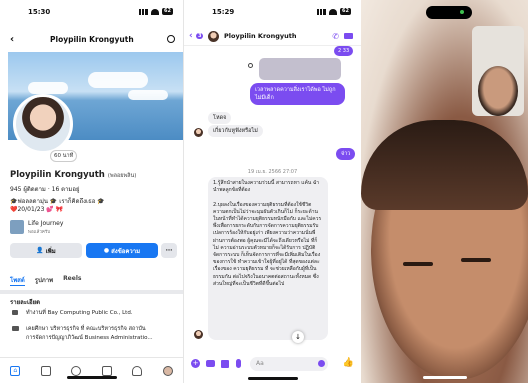 The image size is (528, 383). What do you see at coordinates (122, 250) in the screenshot?
I see `message-button: ● ส่งข้อความ` at bounding box center [122, 250].